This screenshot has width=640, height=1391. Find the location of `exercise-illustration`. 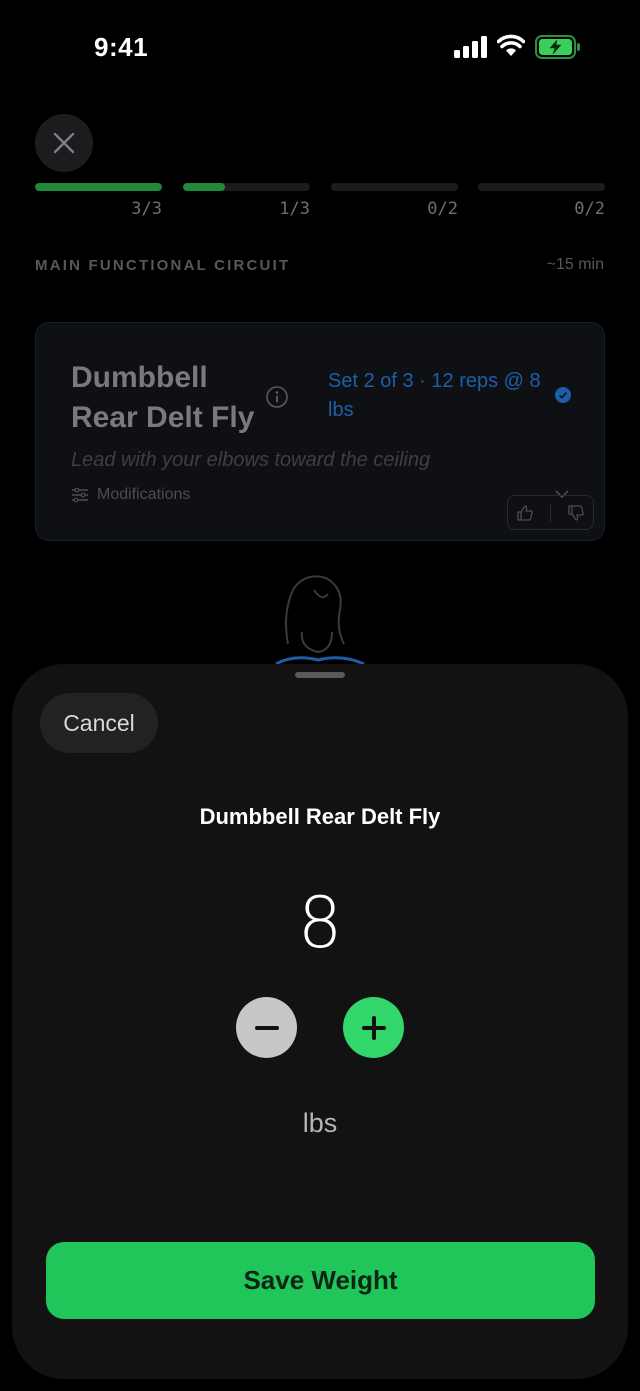

exercise-illustration is located at coordinates (320, 620).